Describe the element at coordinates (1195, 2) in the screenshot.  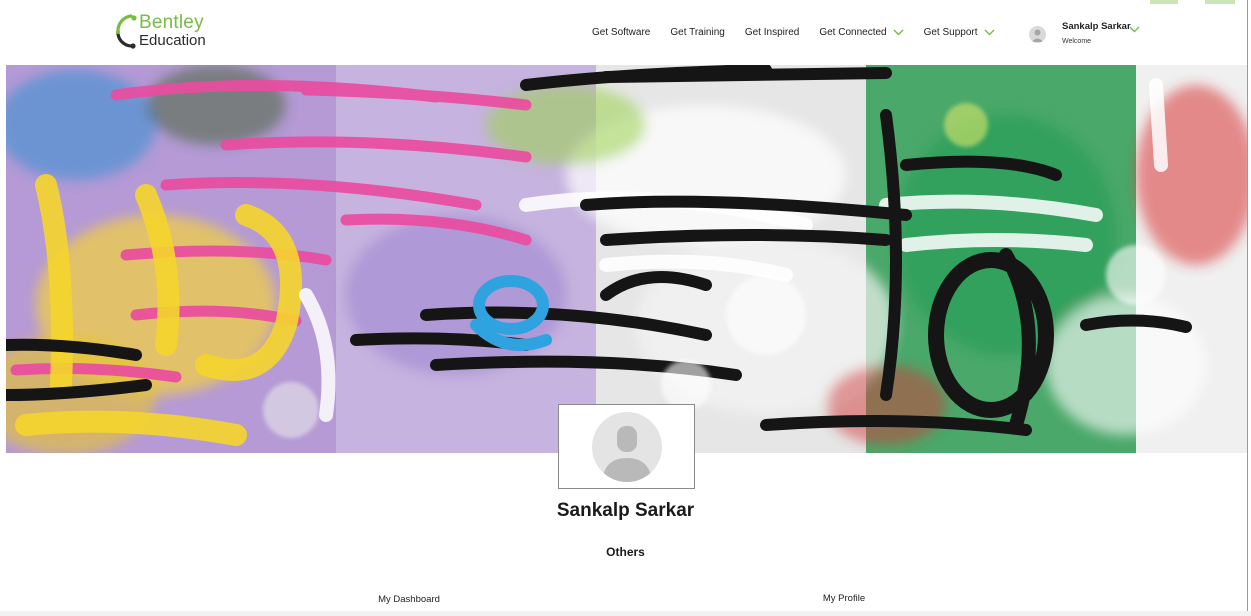
I see `corner-decoration` at that location.